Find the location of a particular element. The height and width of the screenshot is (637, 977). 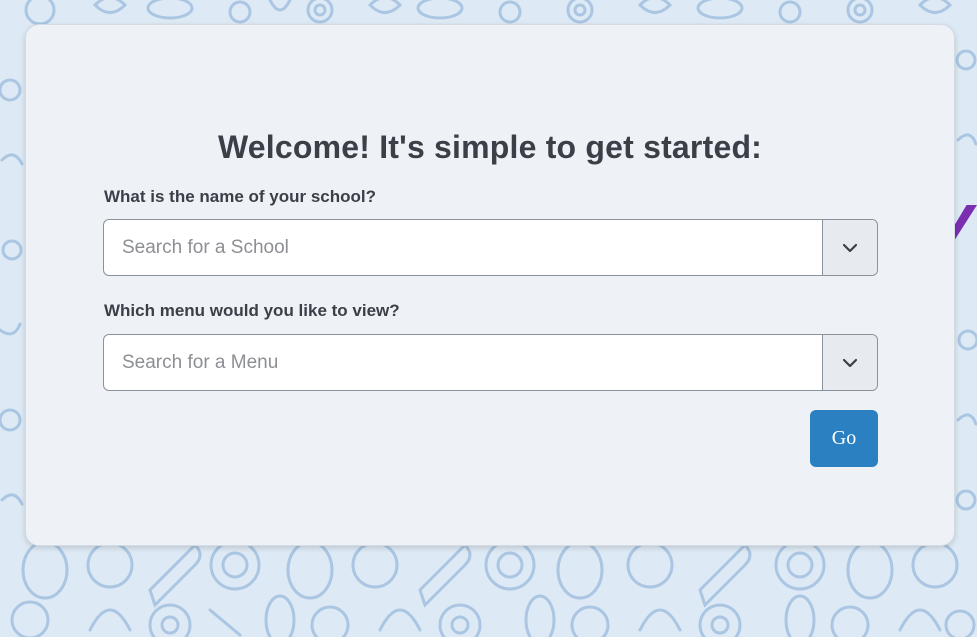

school-dropdown-toggle is located at coordinates (849, 247).